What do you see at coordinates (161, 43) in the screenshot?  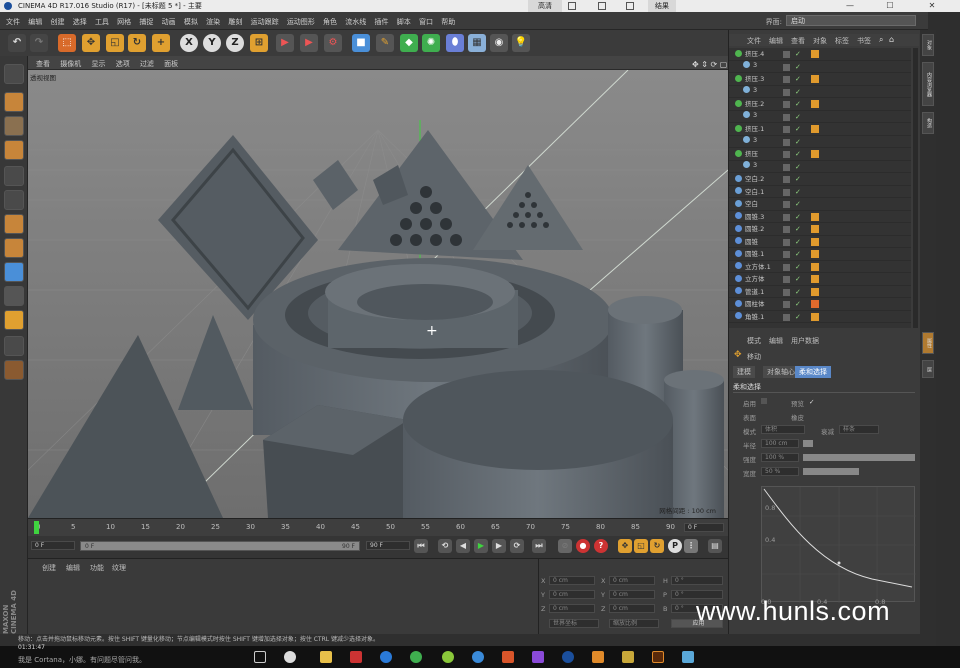 I see `add-icon: +` at bounding box center [161, 43].